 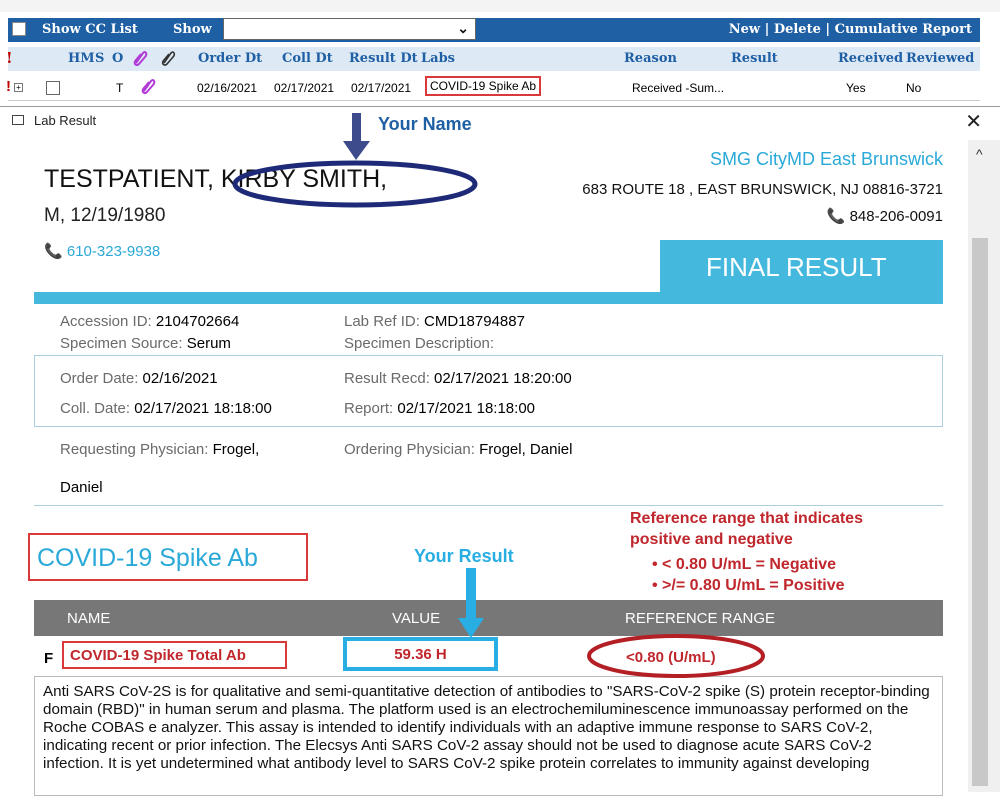 What do you see at coordinates (356, 128) in the screenshot?
I see `name-arrow-shaft` at bounding box center [356, 128].